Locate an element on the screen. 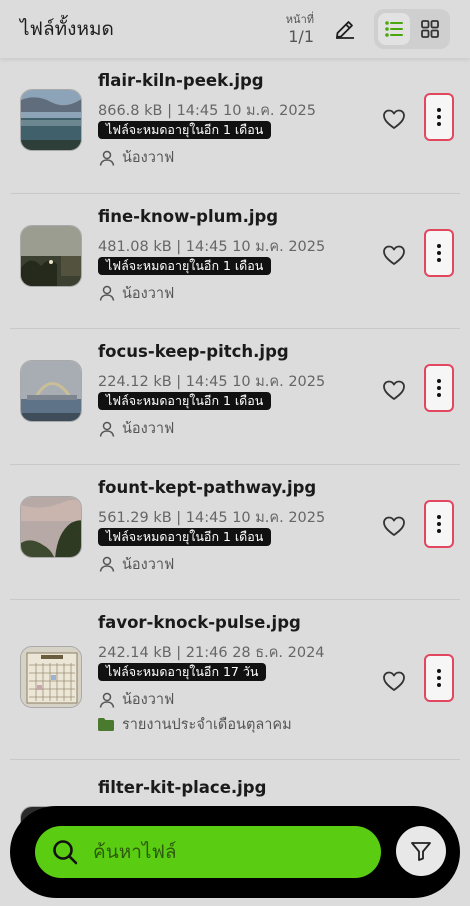 This screenshot has height=906, width=470. file-meta: 561.29 kB | 14:45 10 ม.ค. 2025 is located at coordinates (212, 517).